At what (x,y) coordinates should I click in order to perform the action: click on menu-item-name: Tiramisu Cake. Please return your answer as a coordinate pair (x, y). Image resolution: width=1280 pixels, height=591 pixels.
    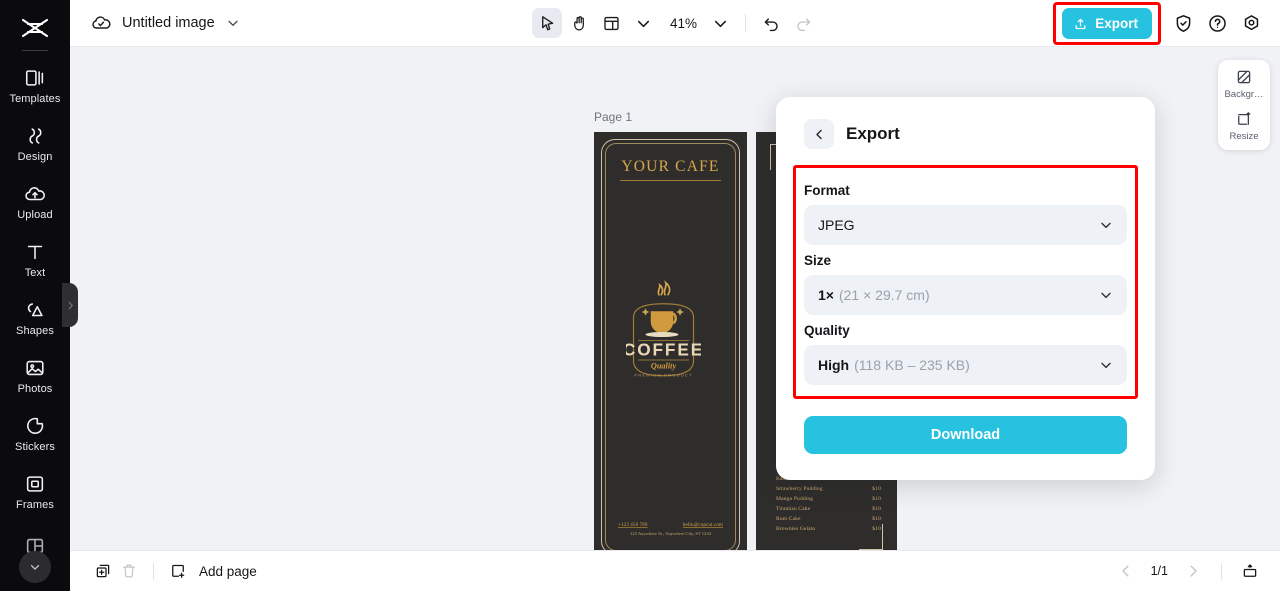
    Looking at the image, I should click on (793, 508).